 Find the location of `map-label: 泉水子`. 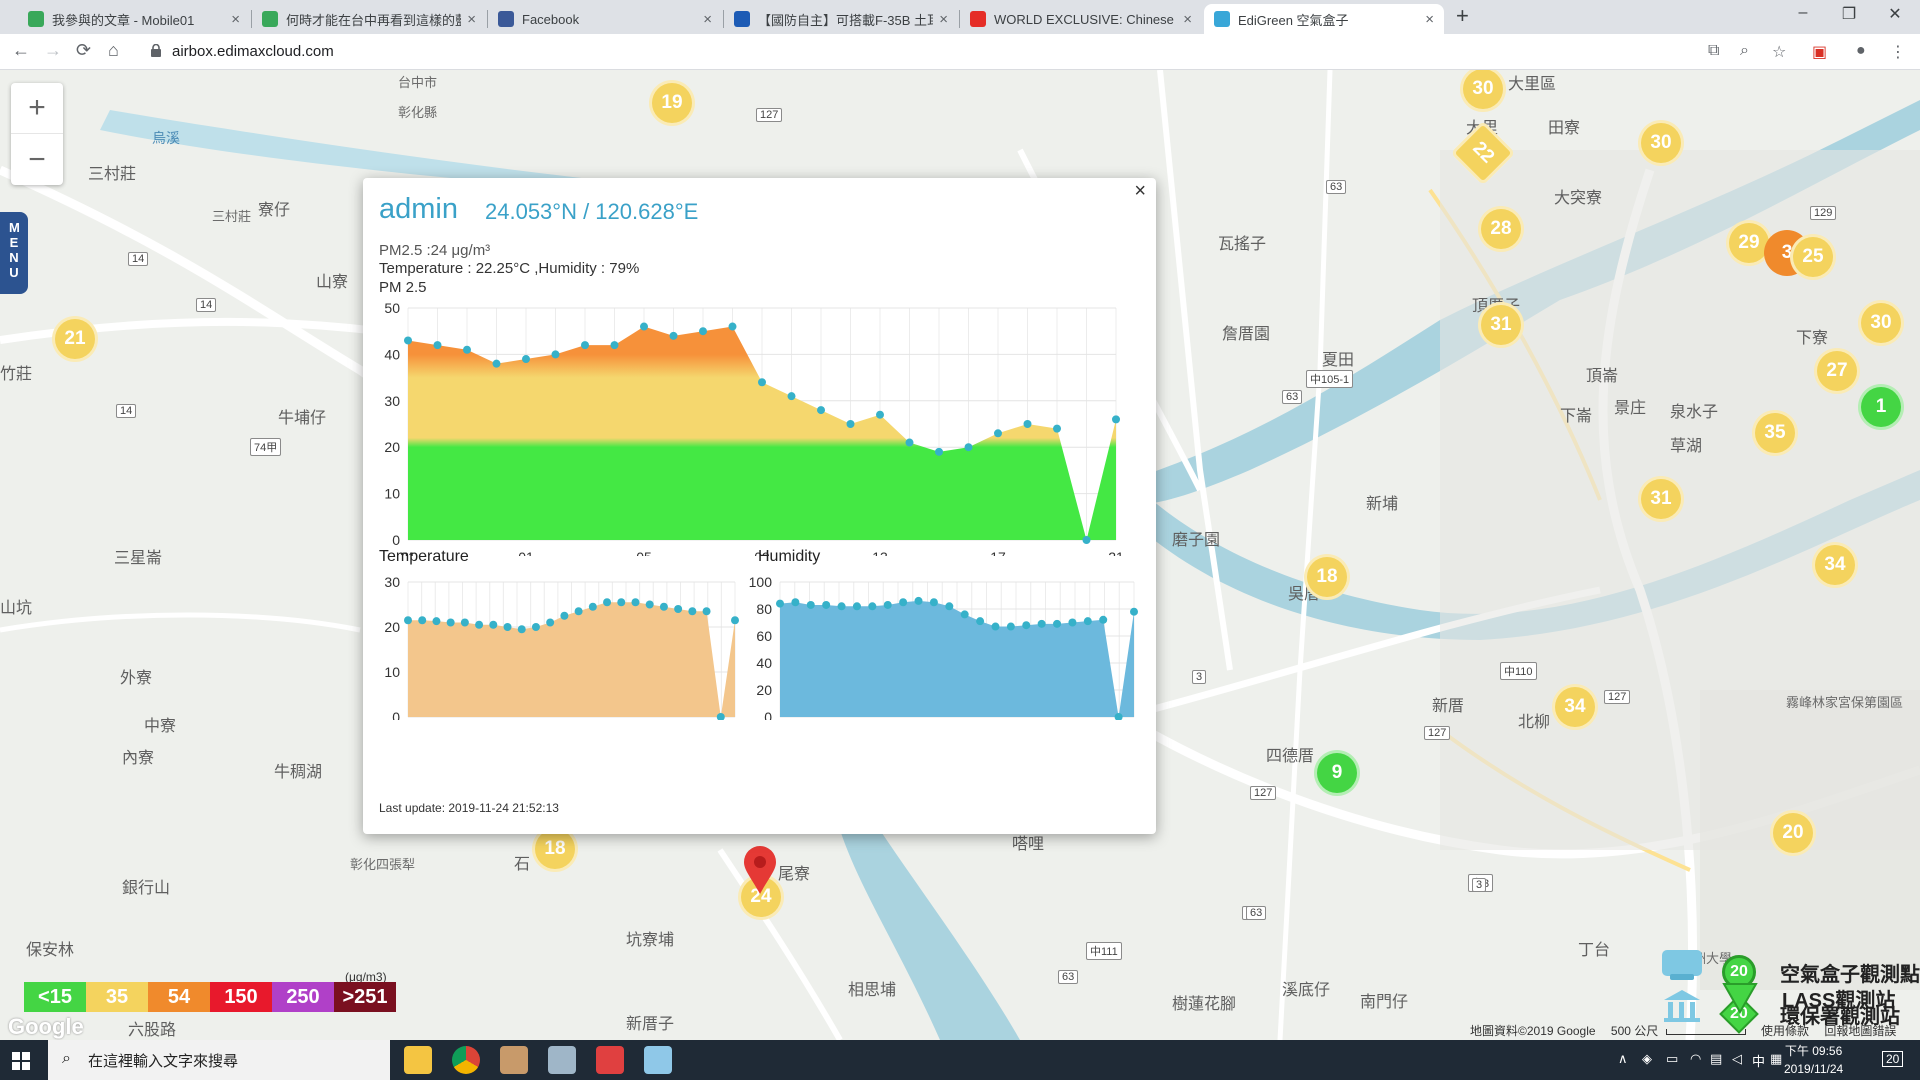

map-label: 泉水子 is located at coordinates (1694, 412).